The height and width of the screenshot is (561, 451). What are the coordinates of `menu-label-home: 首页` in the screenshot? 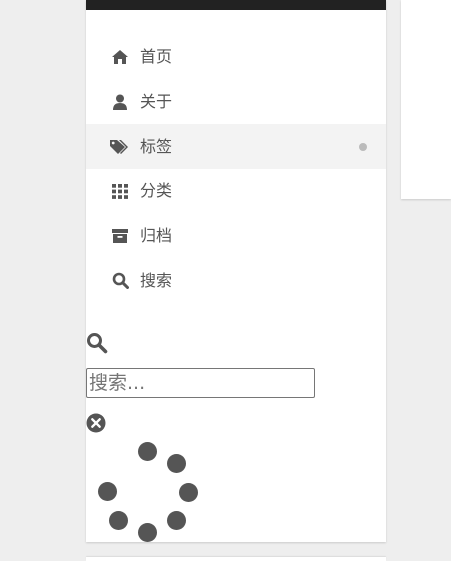 It's located at (156, 57).